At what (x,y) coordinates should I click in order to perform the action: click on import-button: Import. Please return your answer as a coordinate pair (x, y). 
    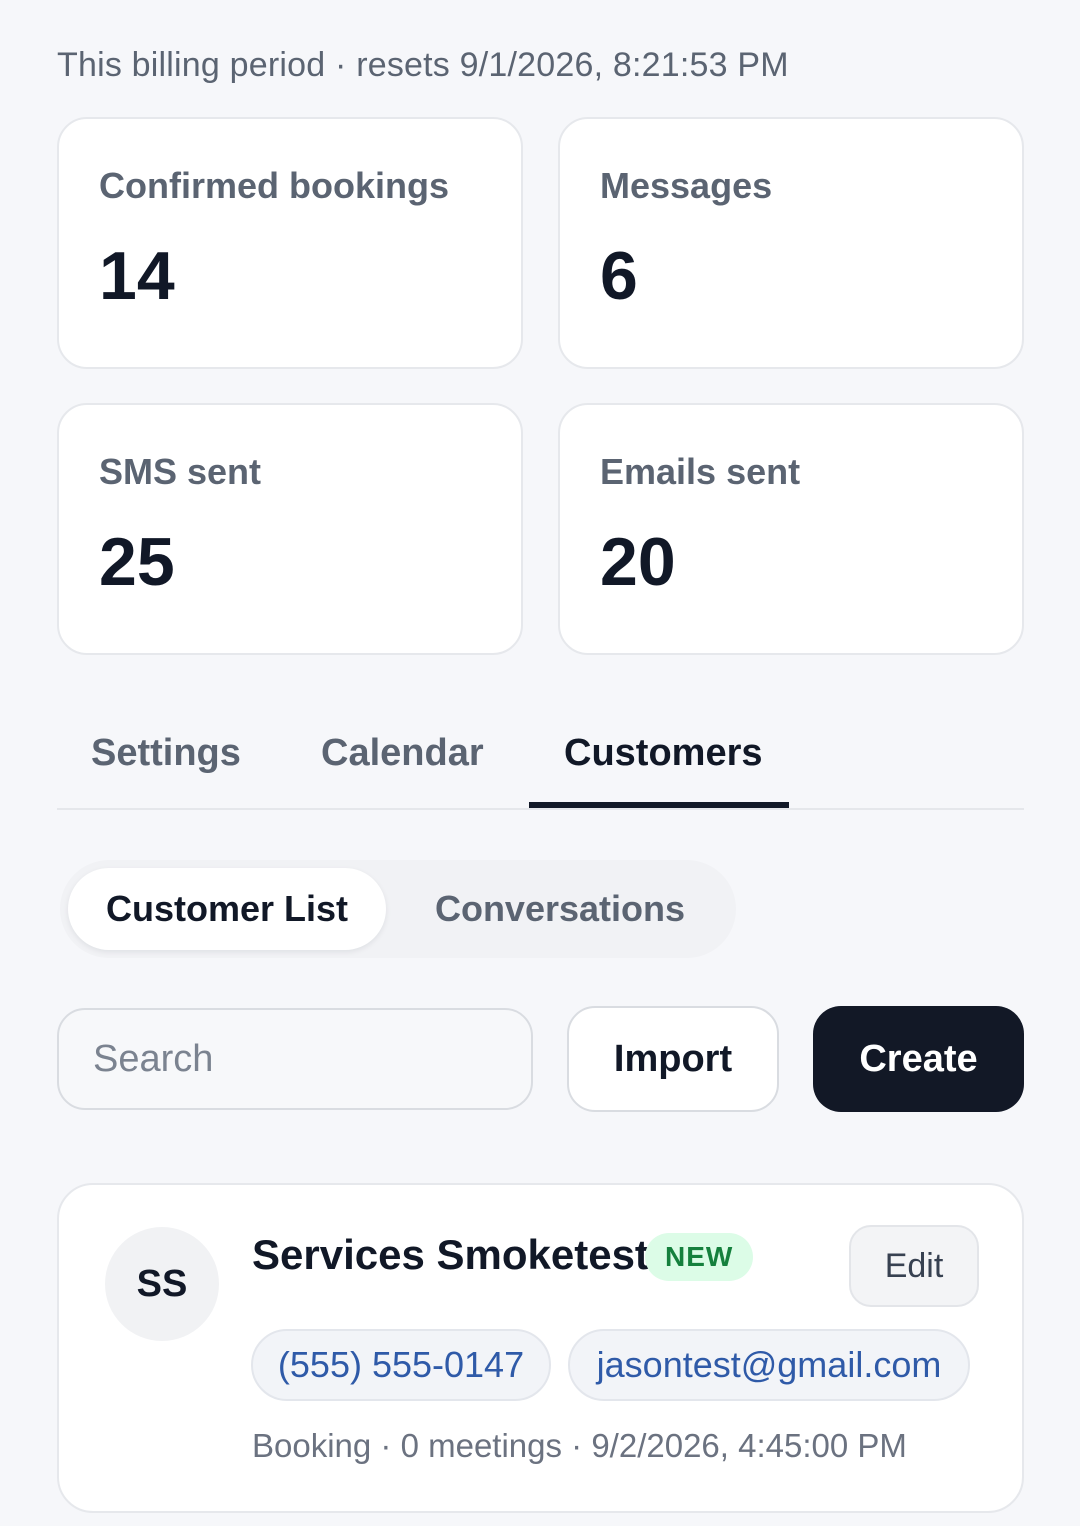
    Looking at the image, I should click on (673, 1059).